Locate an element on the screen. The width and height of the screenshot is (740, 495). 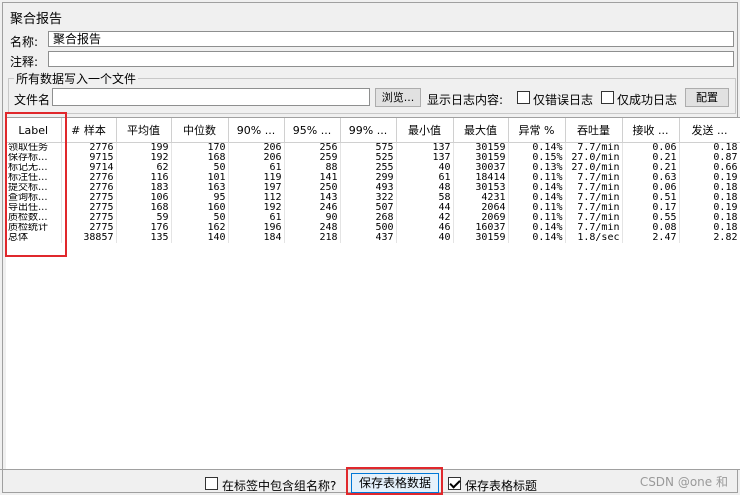
col-header-throughput: 吞吐量 is located at coordinates (594, 130).